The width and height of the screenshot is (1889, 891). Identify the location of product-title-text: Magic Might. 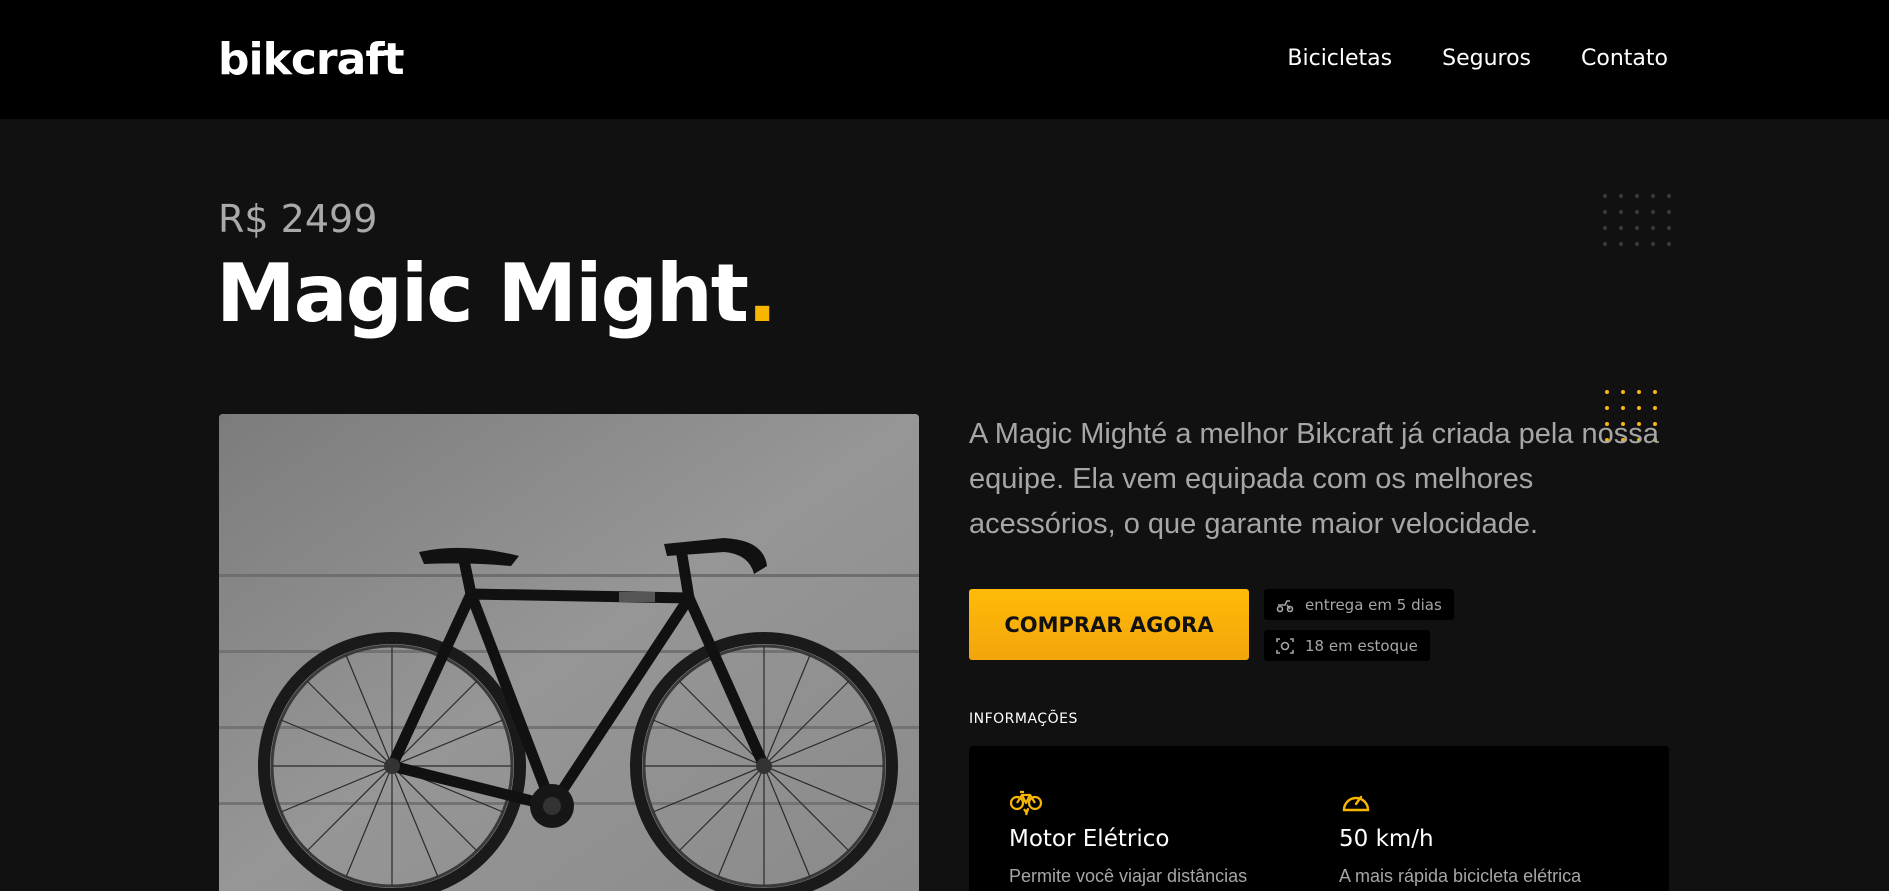
(482, 293).